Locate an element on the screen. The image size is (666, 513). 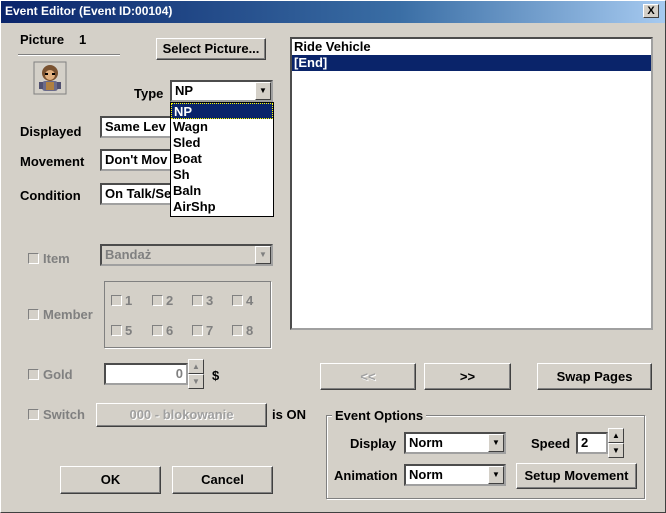
member-label: Member is located at coordinates (68, 314).